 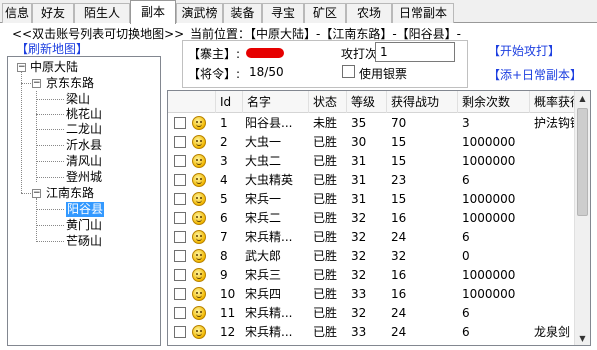 I want to click on table-row: 1 阳谷县... 未胜 35 70 3 护法钩镰, so click(x=372, y=123).